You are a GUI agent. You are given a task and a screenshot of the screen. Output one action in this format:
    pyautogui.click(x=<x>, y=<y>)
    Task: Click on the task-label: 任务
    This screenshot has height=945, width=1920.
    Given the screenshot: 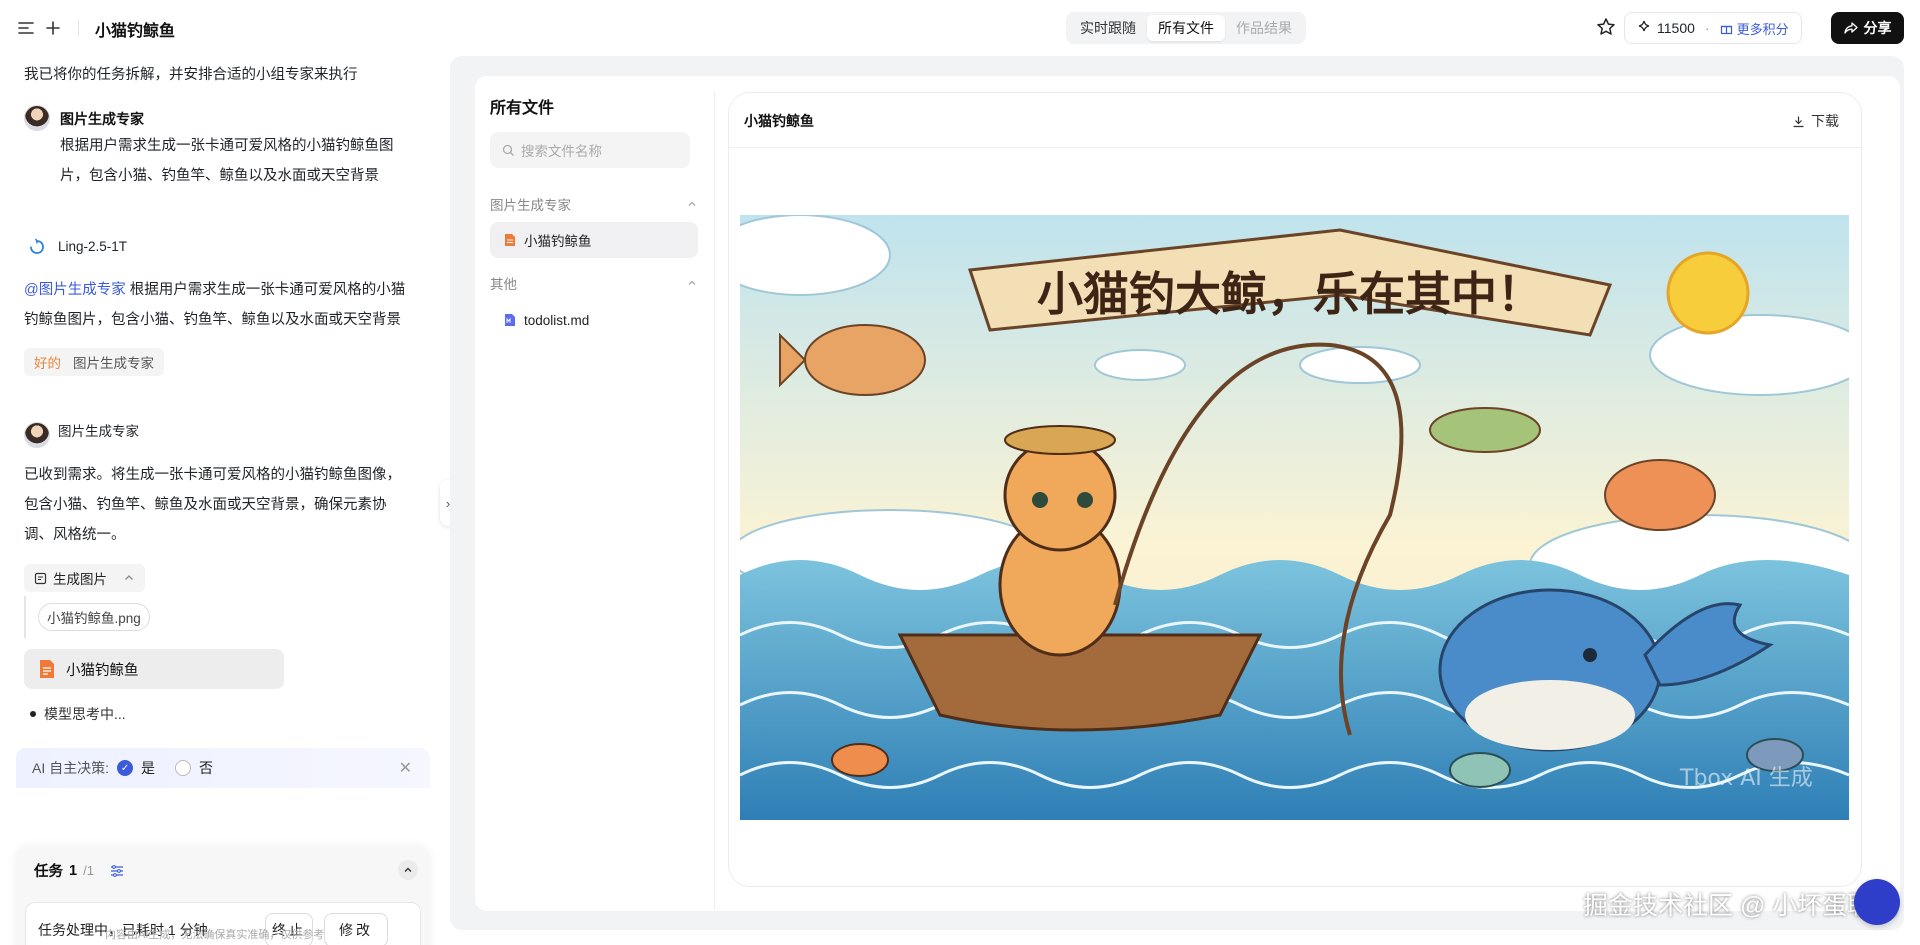 What is the action you would take?
    pyautogui.click(x=48, y=872)
    